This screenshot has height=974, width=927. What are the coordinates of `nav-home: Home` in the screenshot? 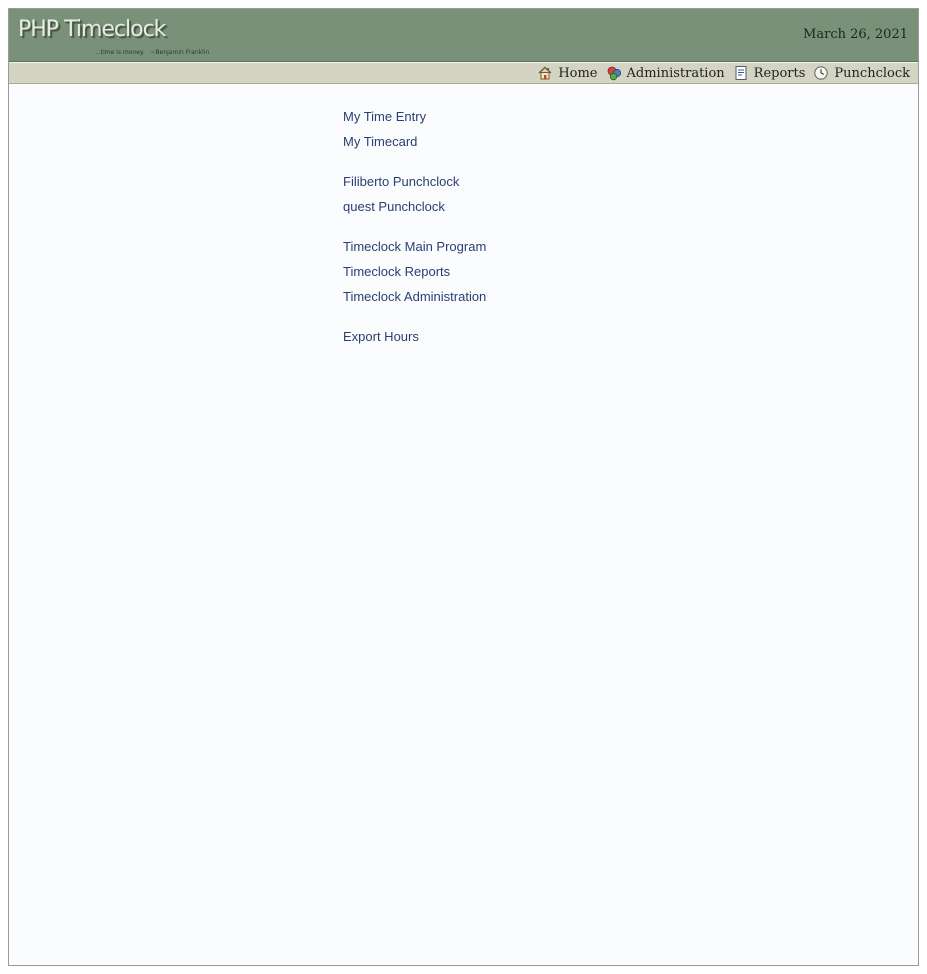 It's located at (567, 73).